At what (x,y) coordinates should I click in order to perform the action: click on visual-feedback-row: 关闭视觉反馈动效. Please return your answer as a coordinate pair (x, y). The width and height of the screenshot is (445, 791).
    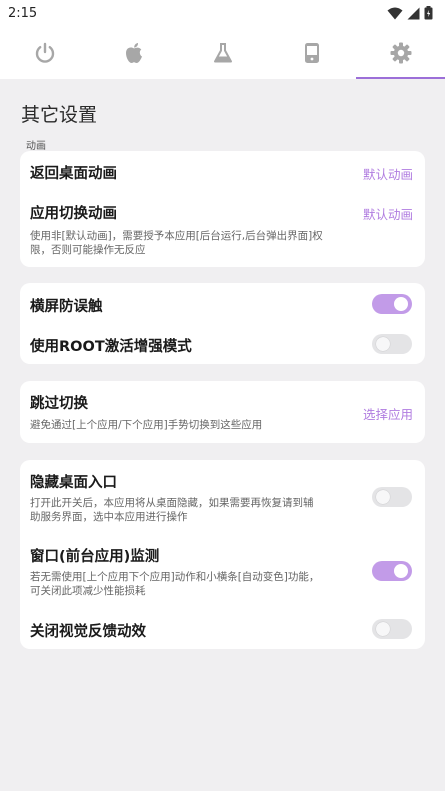
    Looking at the image, I should click on (221, 629).